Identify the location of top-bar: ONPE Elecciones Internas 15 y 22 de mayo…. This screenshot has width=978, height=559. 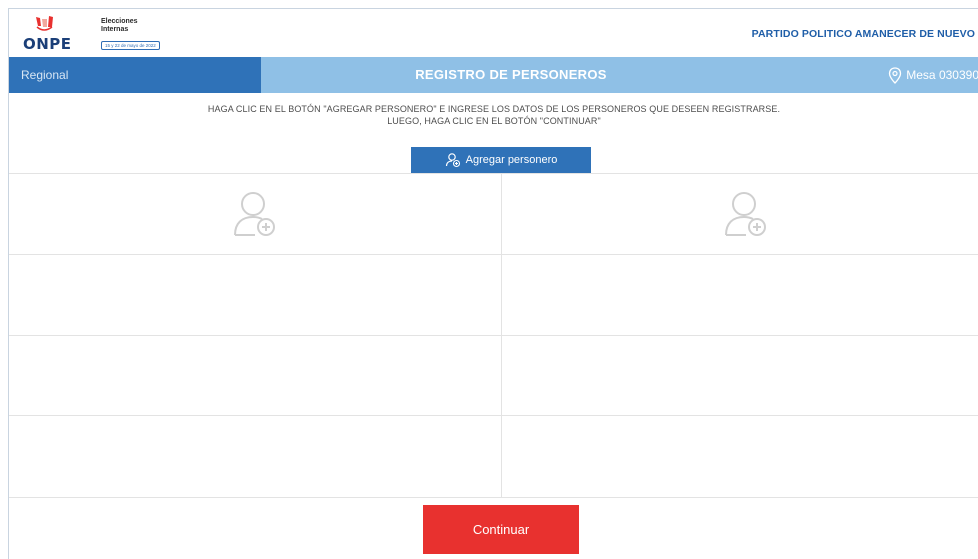
(493, 33).